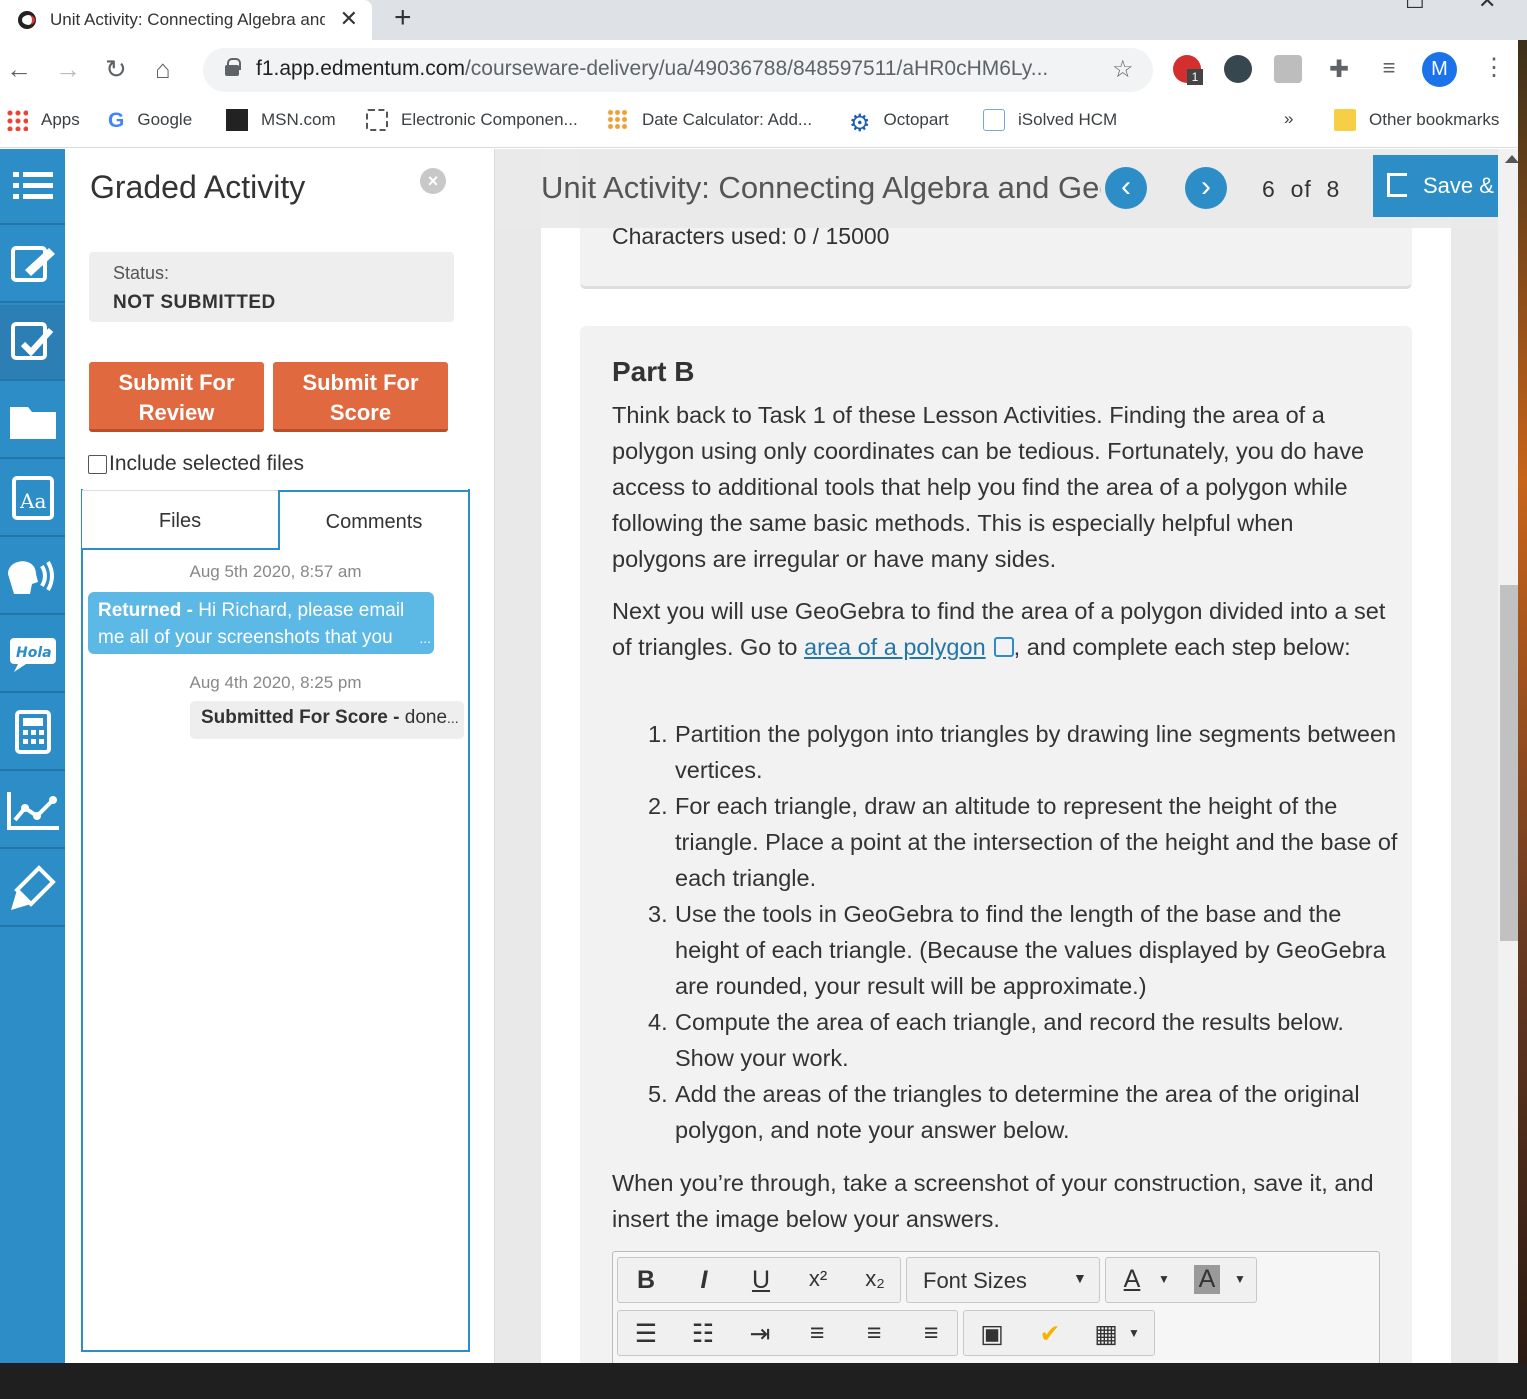 The height and width of the screenshot is (1399, 1527). What do you see at coordinates (32, 265) in the screenshot?
I see `rail-edit` at bounding box center [32, 265].